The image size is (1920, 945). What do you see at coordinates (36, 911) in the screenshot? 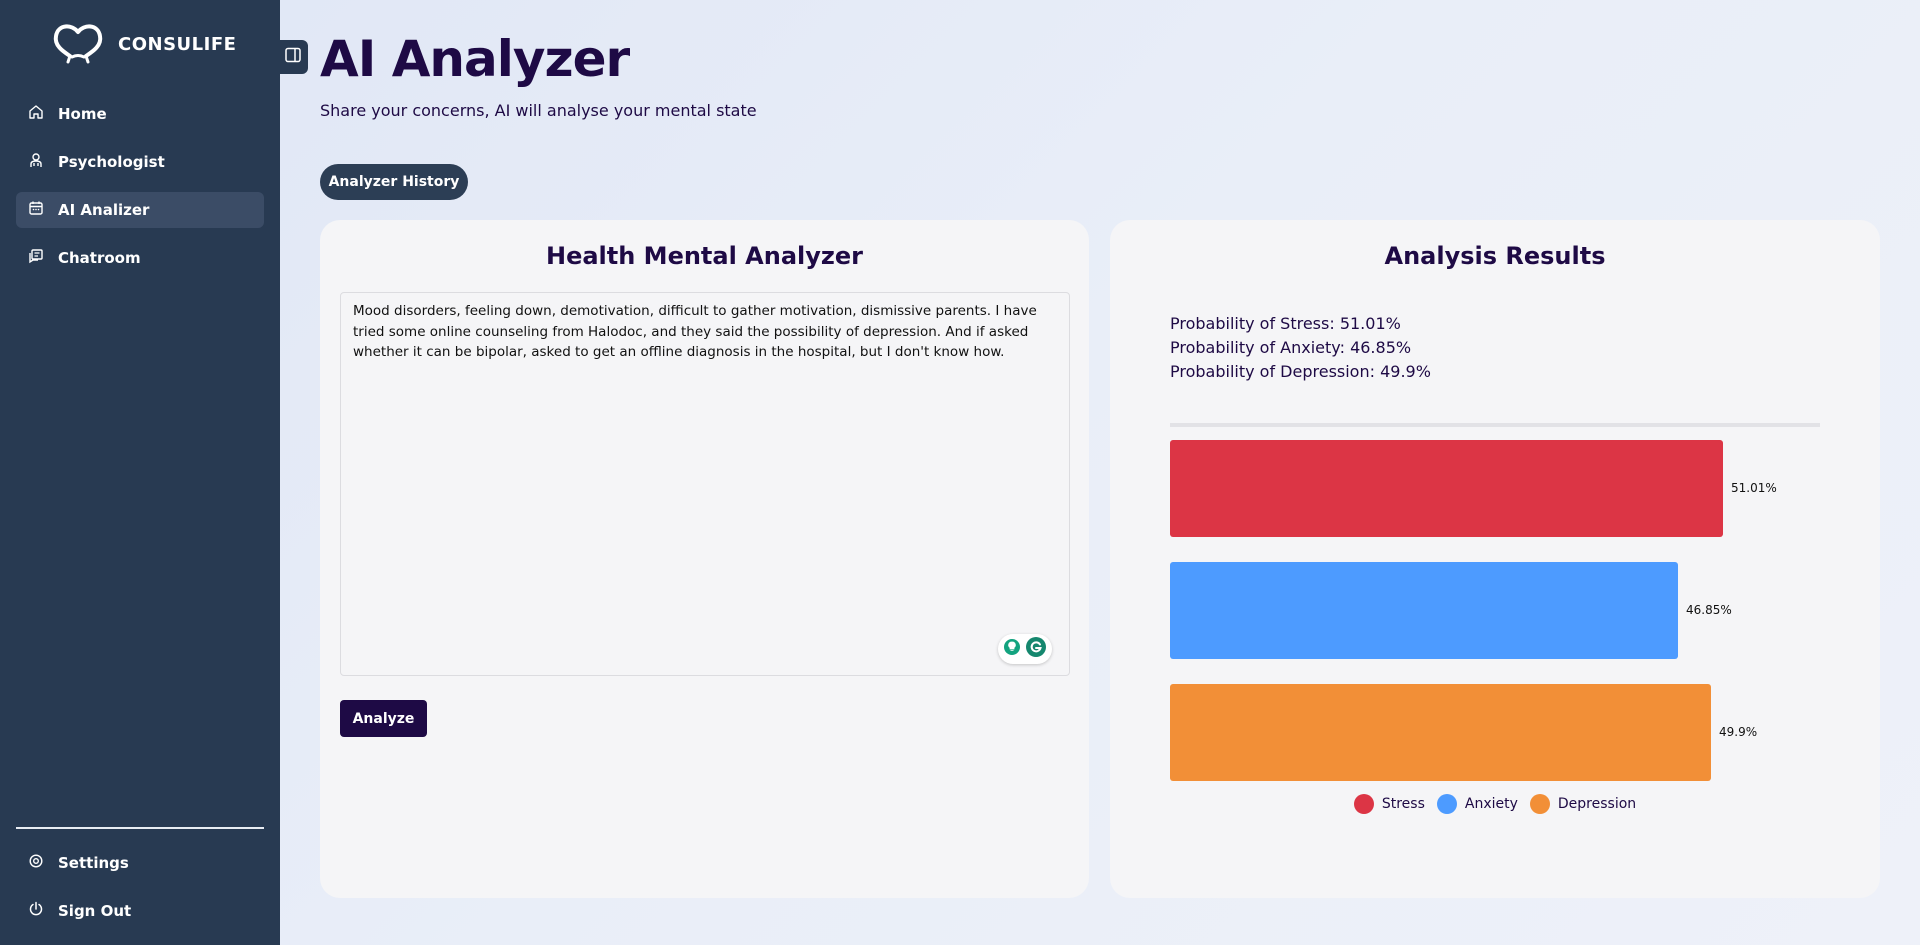
I see `power-icon` at bounding box center [36, 911].